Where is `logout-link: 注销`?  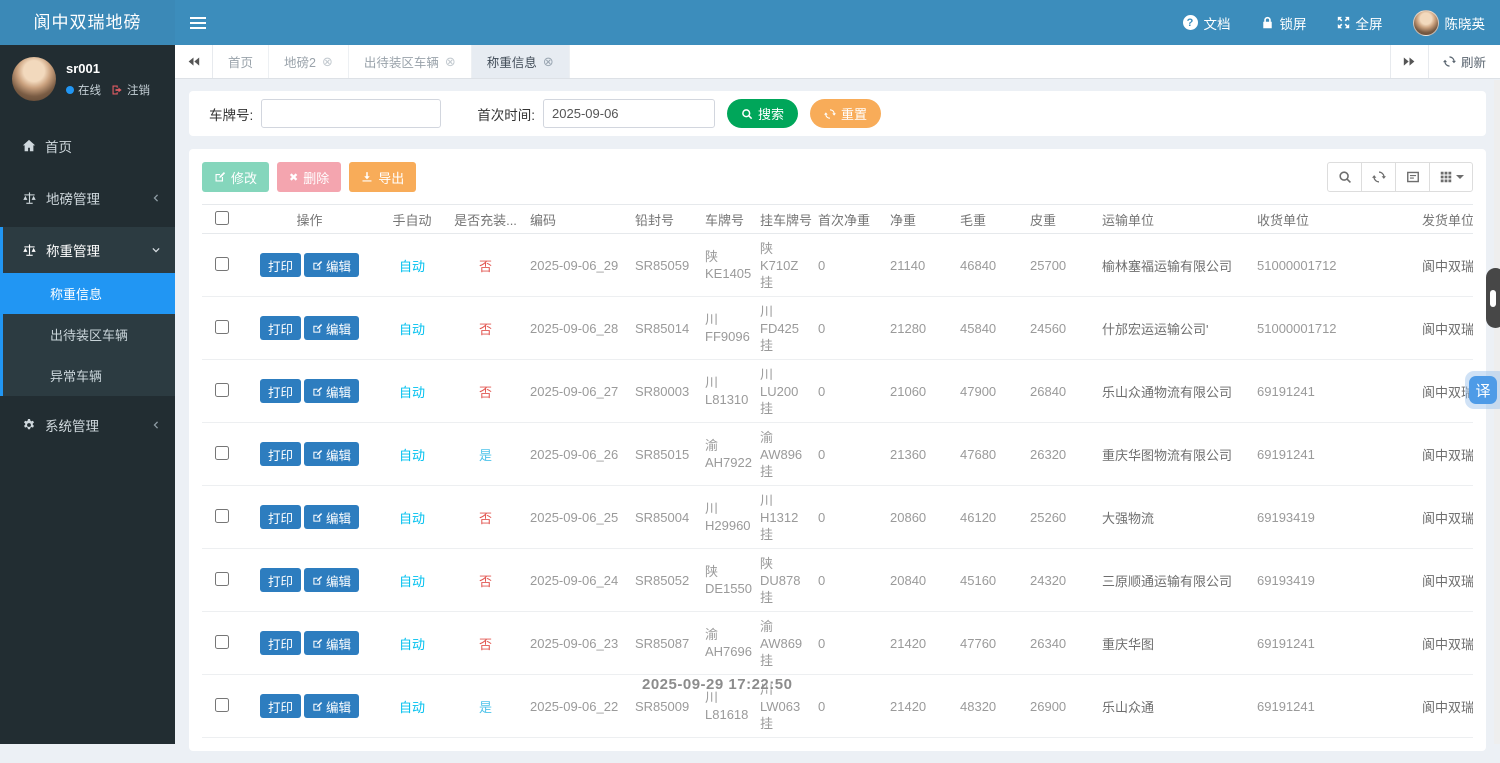
logout-link: 注销 is located at coordinates (138, 90).